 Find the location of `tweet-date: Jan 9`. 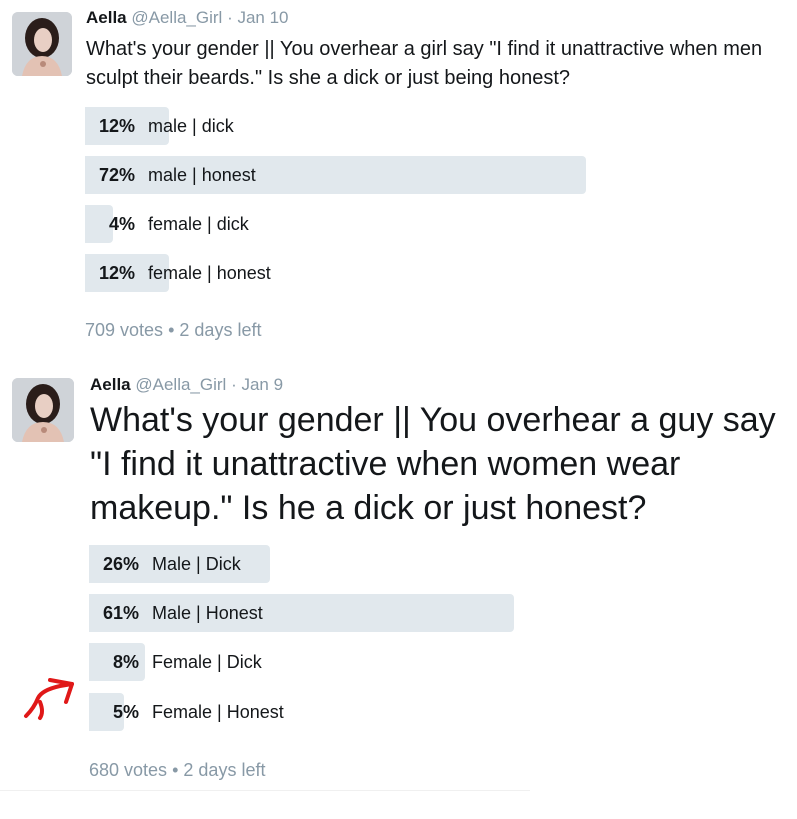

tweet-date: Jan 9 is located at coordinates (262, 384).